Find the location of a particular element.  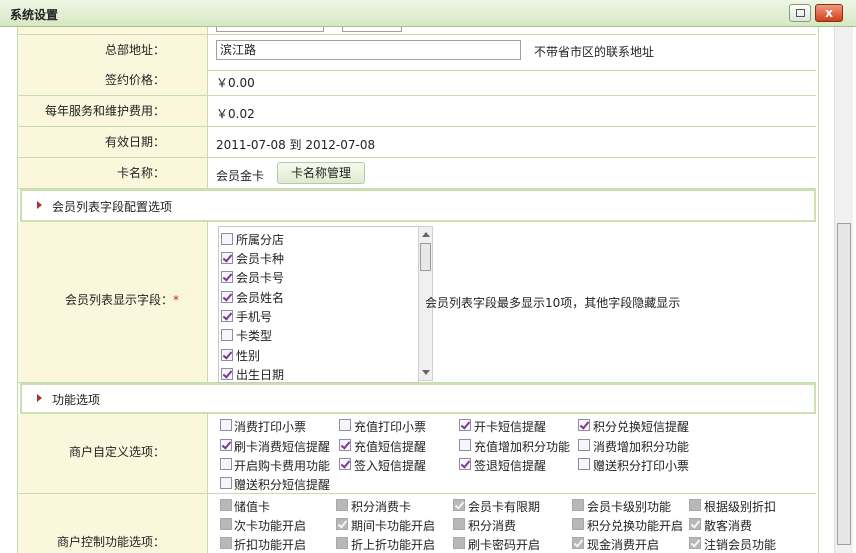

member-fields-note: 会员列表字段最多显示10项，其他字段隐藏显示 is located at coordinates (553, 303).